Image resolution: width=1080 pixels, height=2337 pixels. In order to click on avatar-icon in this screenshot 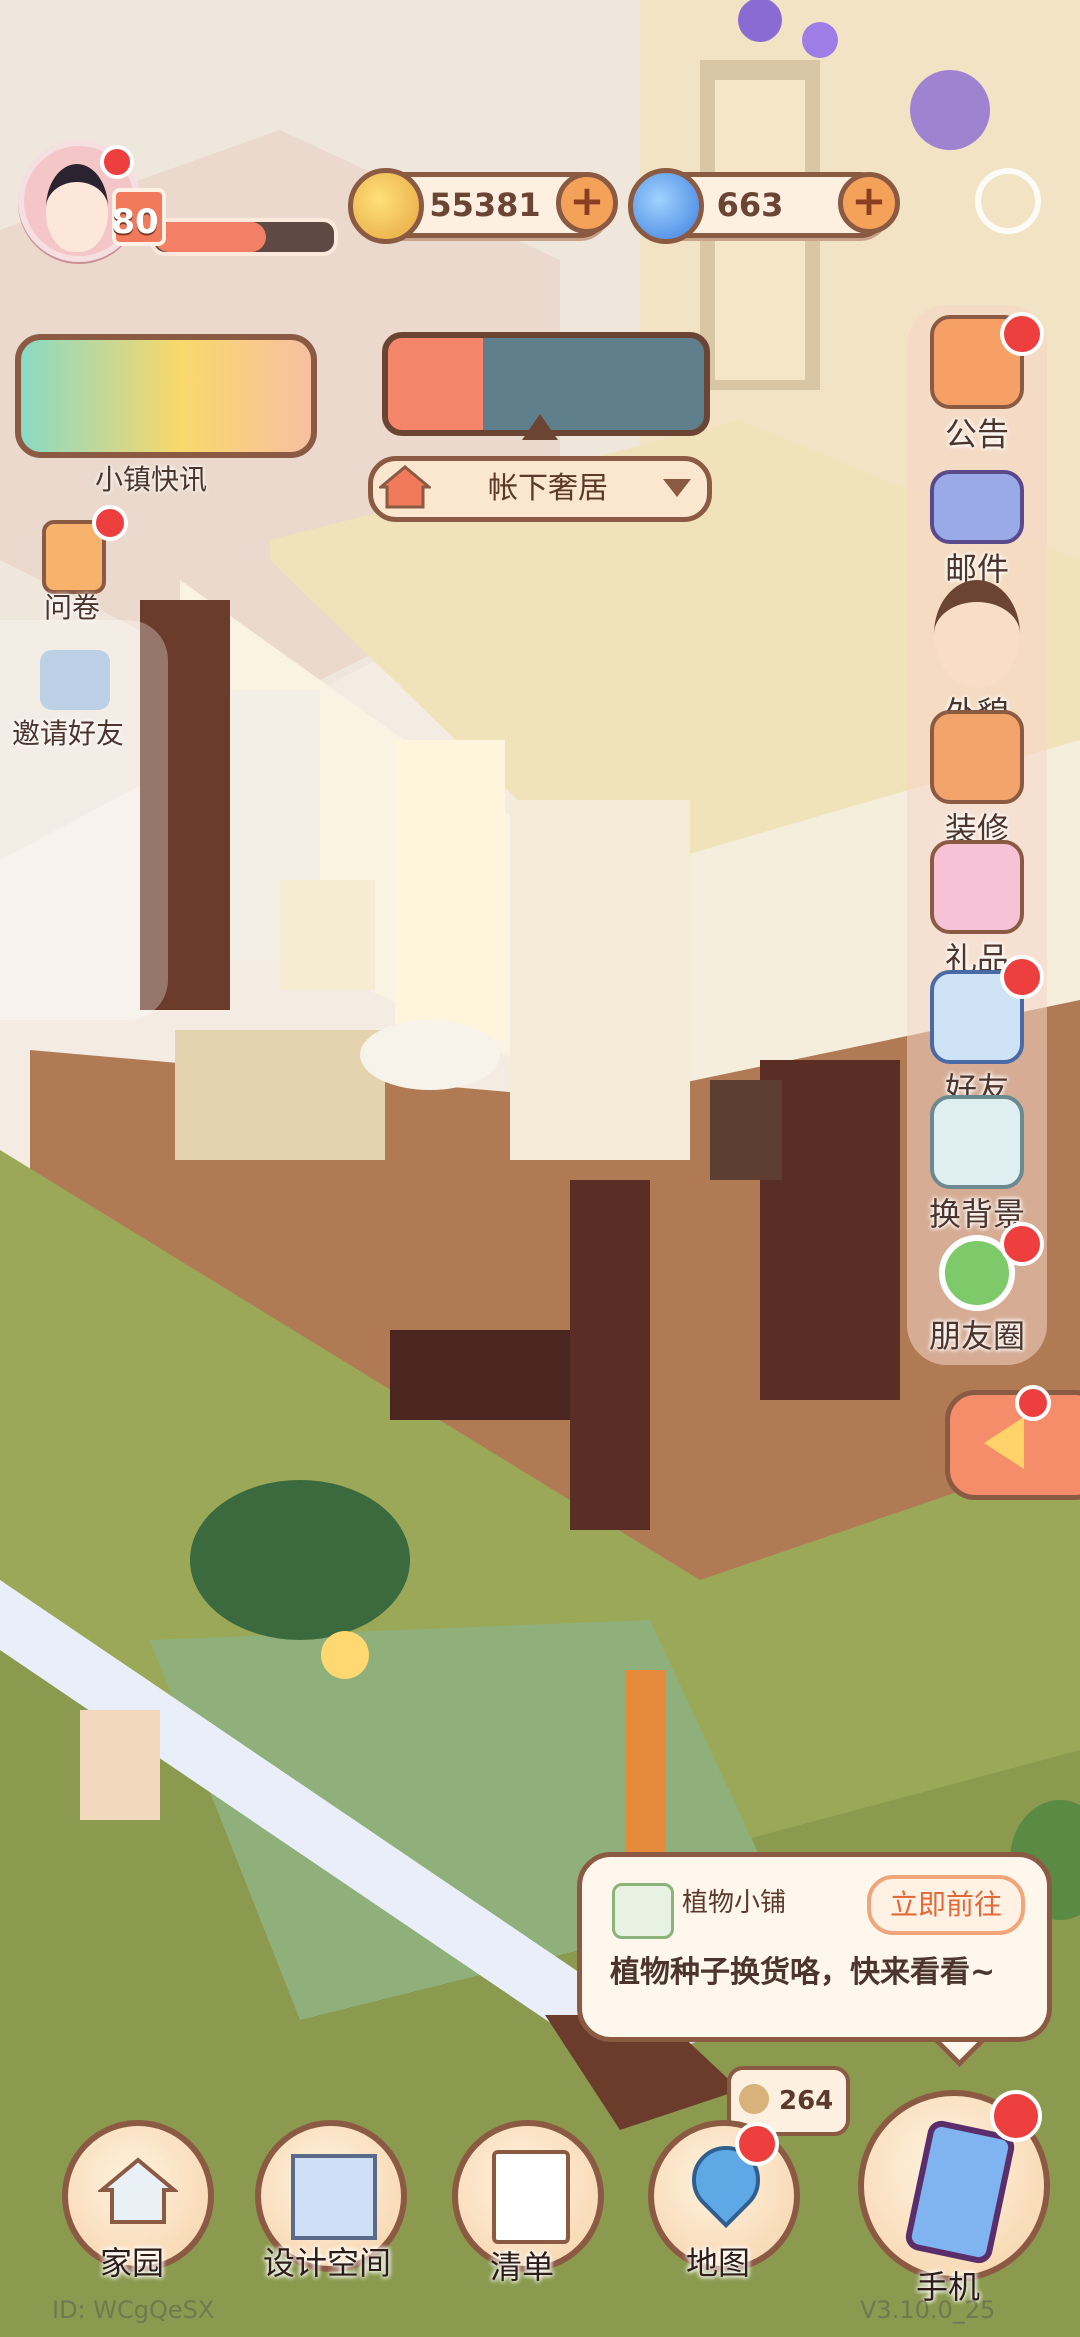, I will do `click(977, 634)`.